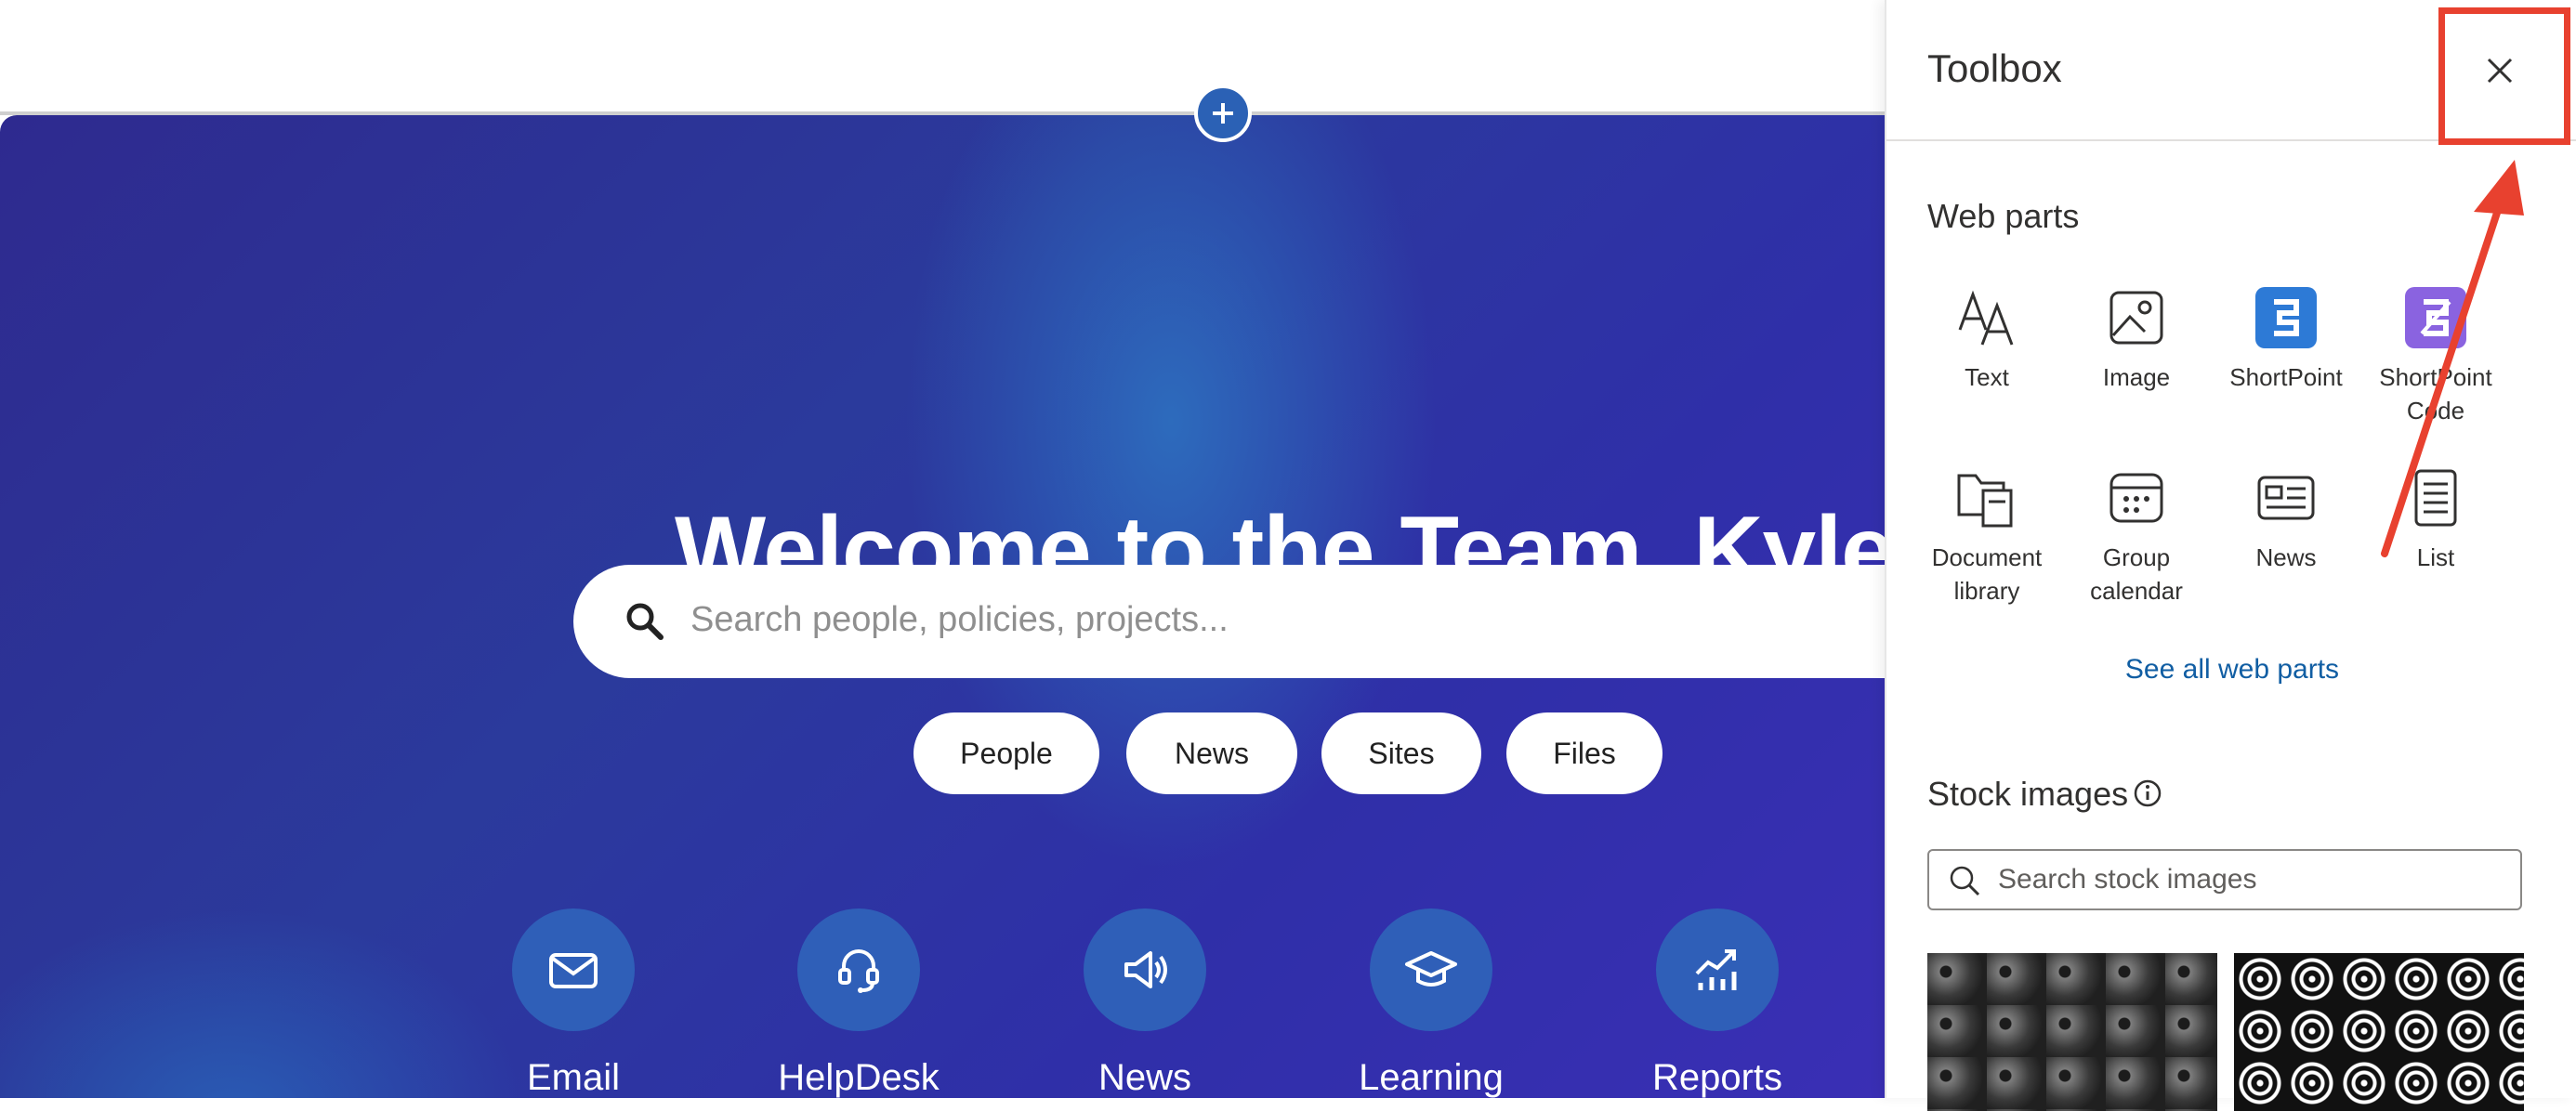 The height and width of the screenshot is (1111, 2576). I want to click on annotation-arrow, so click(2452, 358).